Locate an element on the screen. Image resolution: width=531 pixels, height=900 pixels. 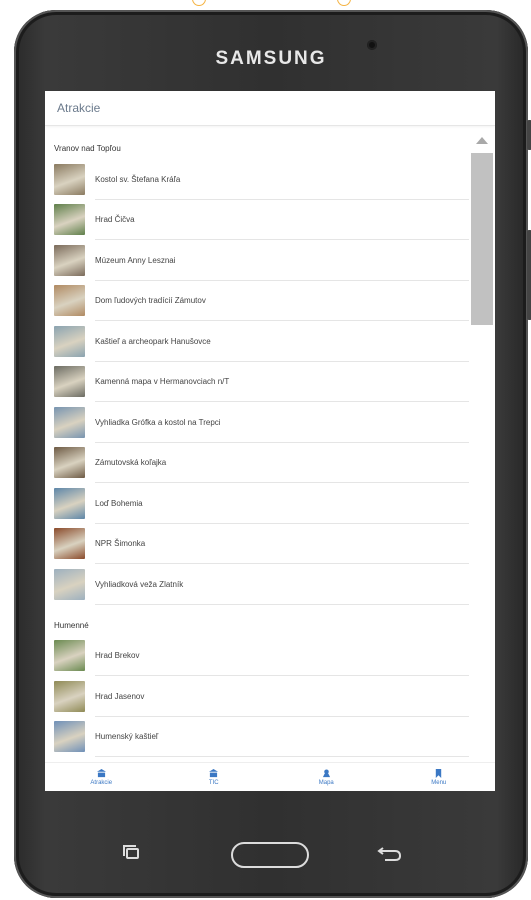
attraction-label: NPR Šimonka is located at coordinates (120, 544).